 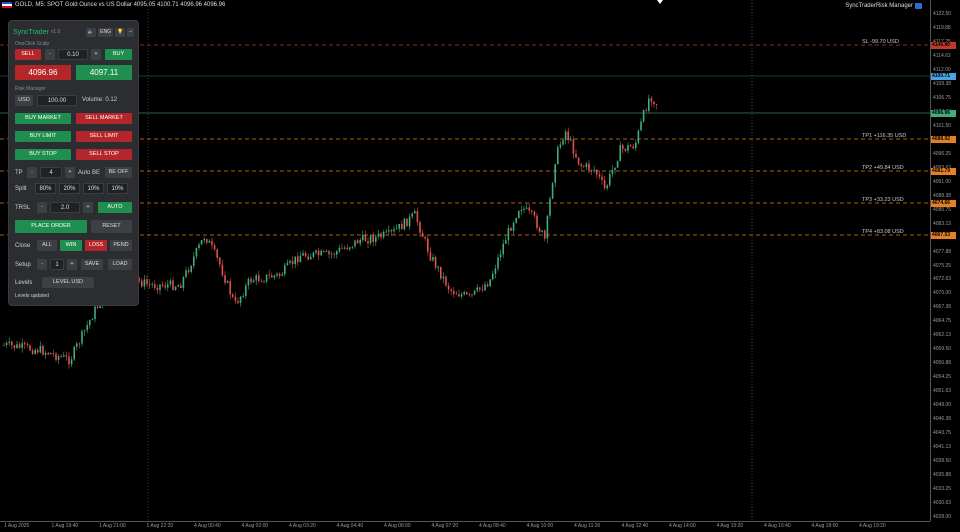 I want to click on setup-number-input: 1, so click(x=57, y=264).